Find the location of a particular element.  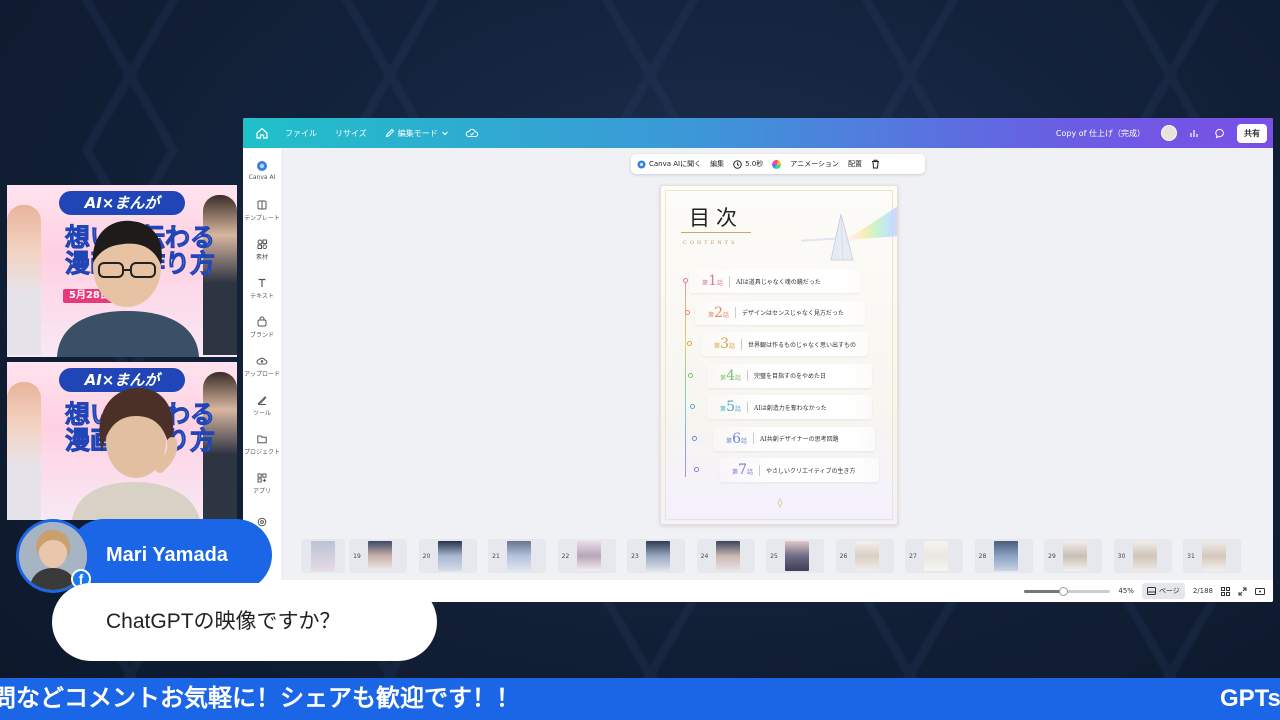

page-thumbnail: 23 is located at coordinates (656, 556).